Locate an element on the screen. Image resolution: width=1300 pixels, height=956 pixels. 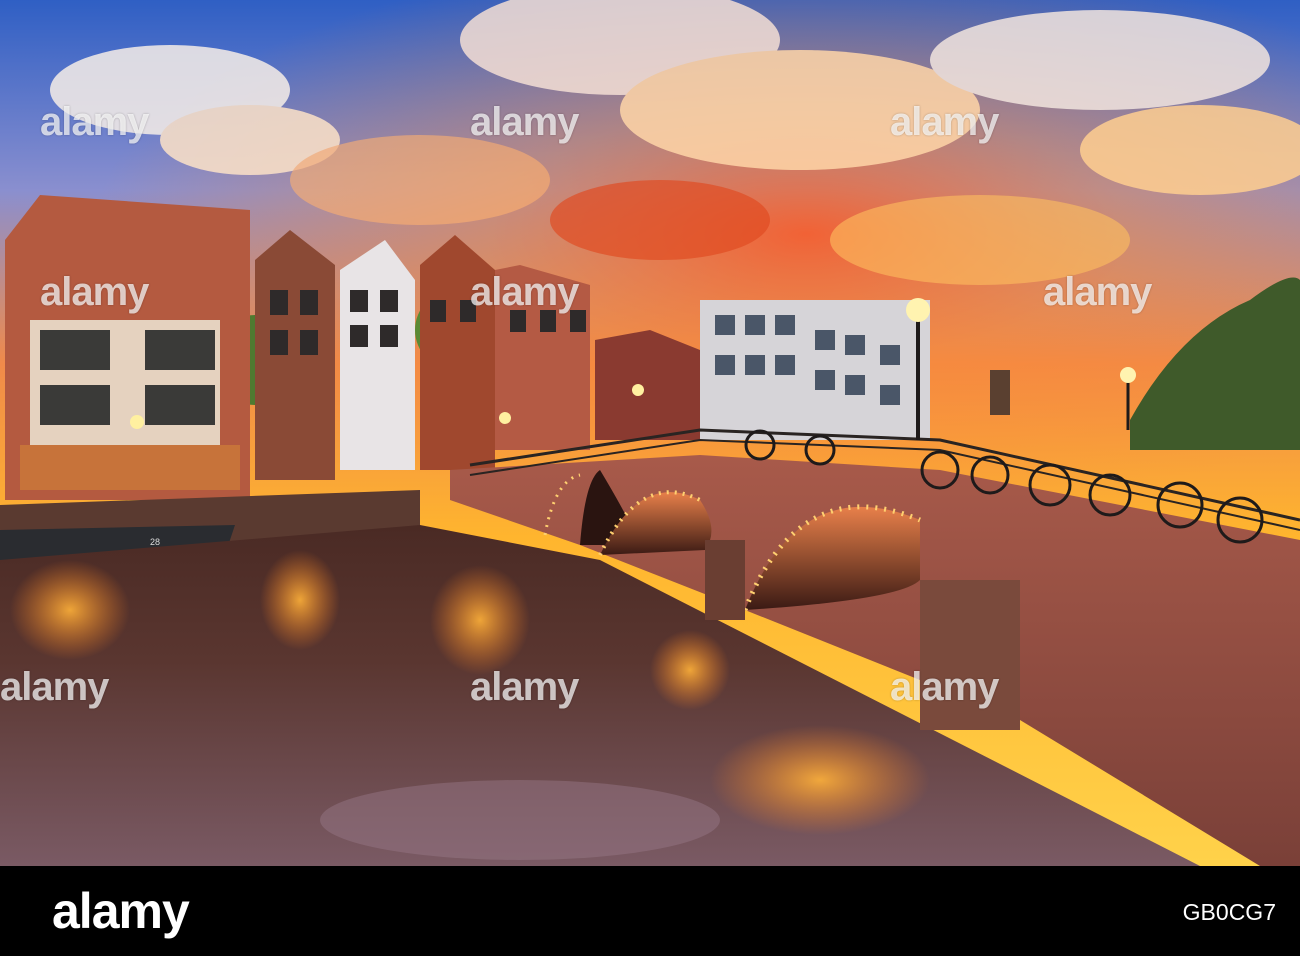
statue is located at coordinates (1000, 392).